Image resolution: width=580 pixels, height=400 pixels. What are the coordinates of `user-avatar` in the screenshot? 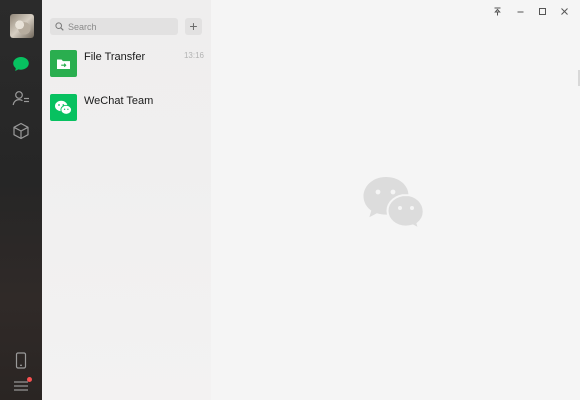 It's located at (22, 26).